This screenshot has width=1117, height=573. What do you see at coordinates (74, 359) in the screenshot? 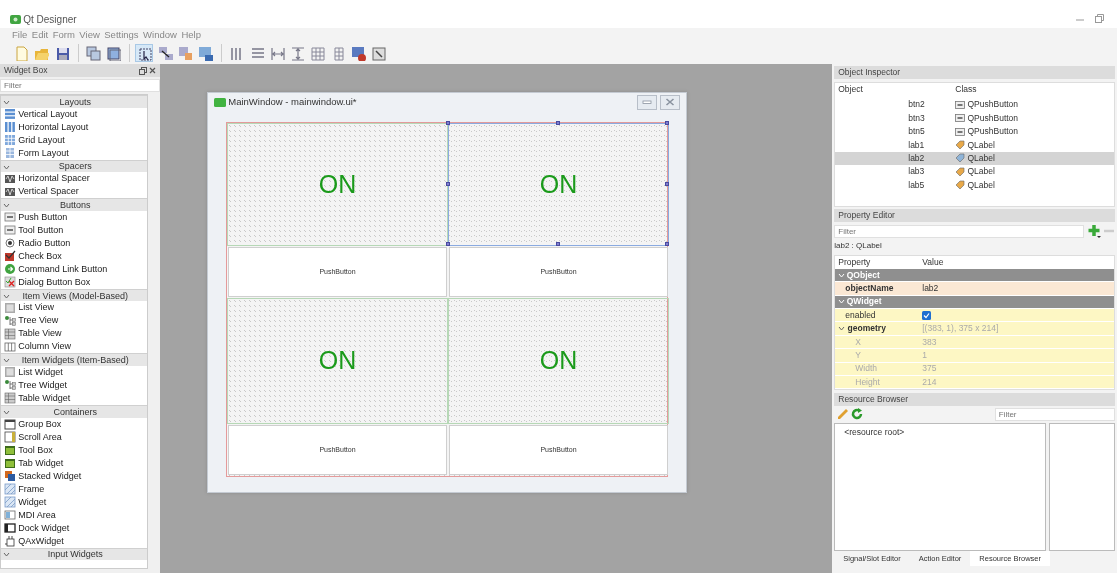
I see `category-header: Item Widgets (Item-Based)` at bounding box center [74, 359].